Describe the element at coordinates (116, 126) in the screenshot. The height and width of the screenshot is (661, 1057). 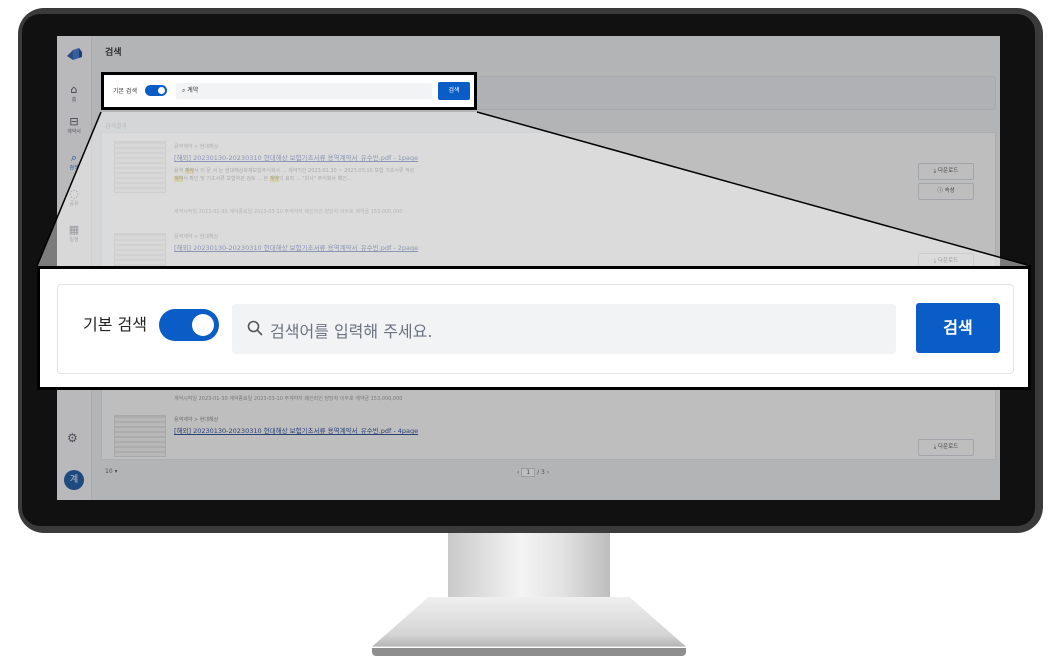
I see `results-header: 검색결과` at that location.